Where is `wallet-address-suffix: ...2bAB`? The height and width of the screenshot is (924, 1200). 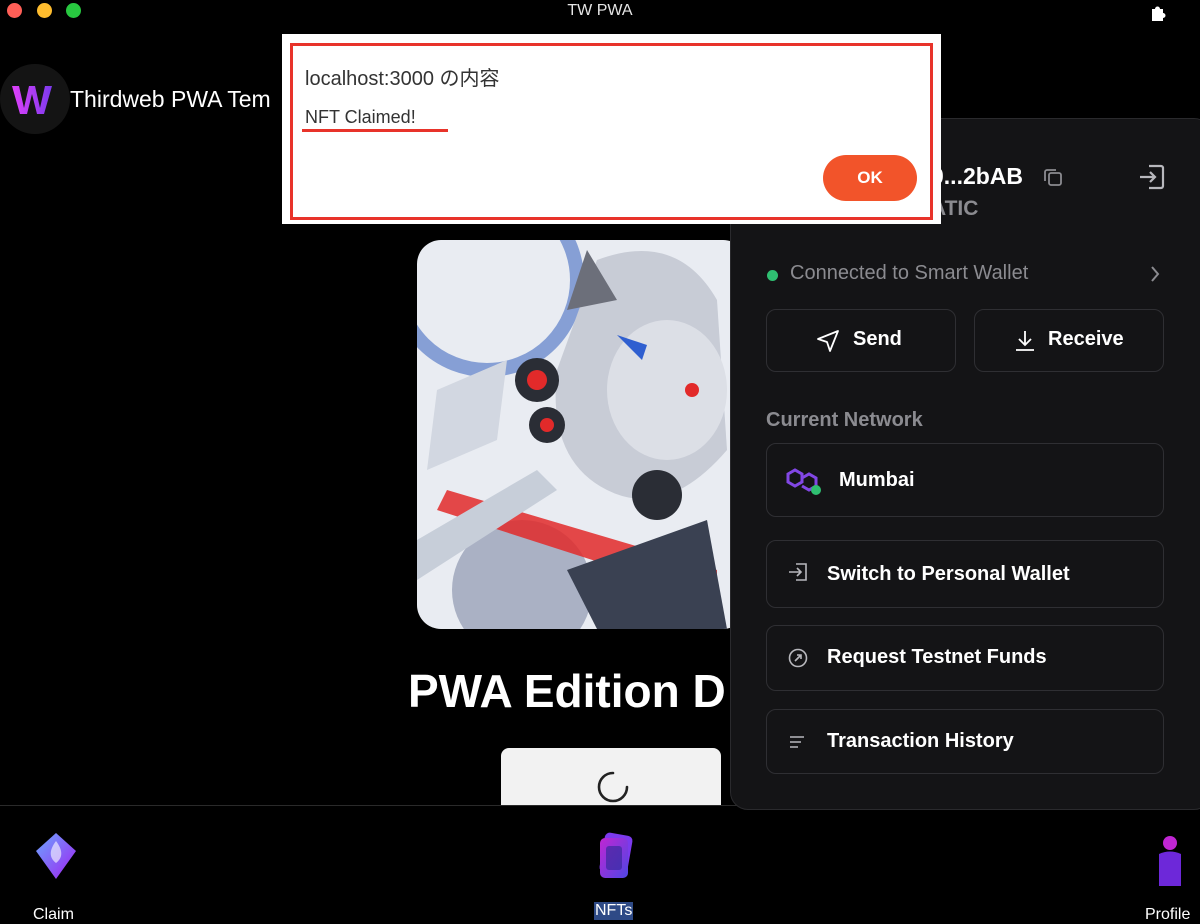
wallet-address-suffix: ...2bAB is located at coordinates (983, 176).